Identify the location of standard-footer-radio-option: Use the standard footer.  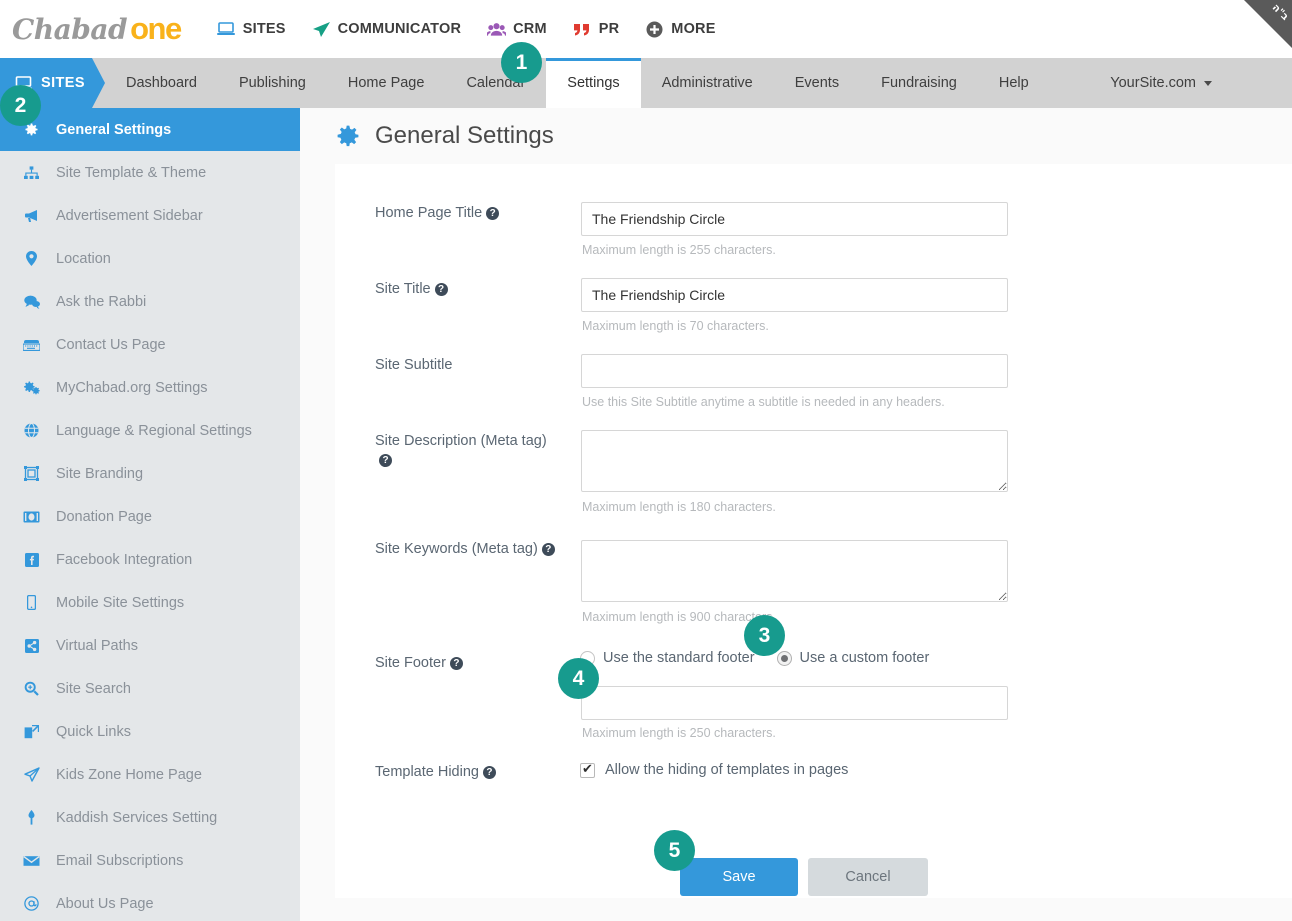
(667, 658).